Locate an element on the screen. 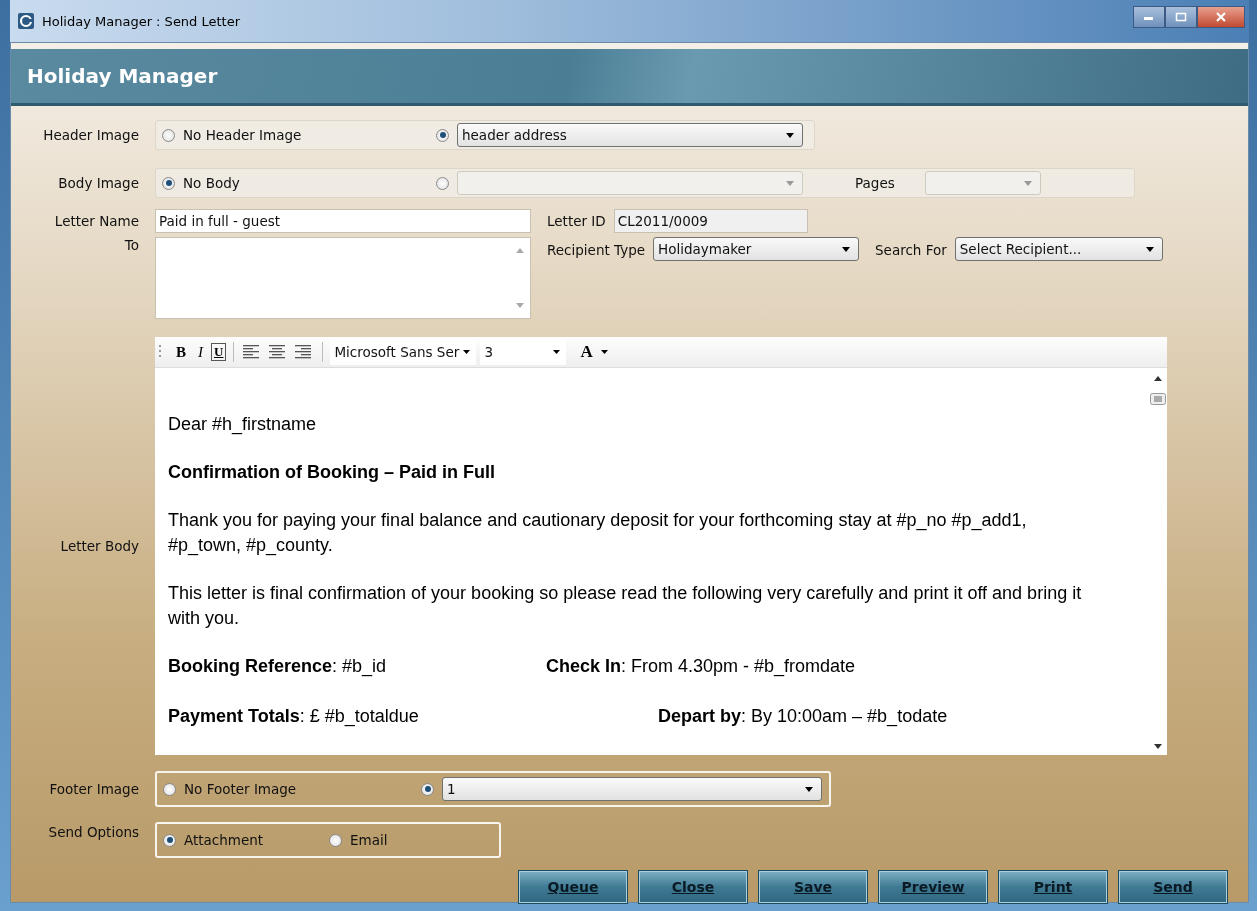 This screenshot has height=911, width=1257. letter-field: Payment Totals: £ #b_totaldue is located at coordinates (293, 716).